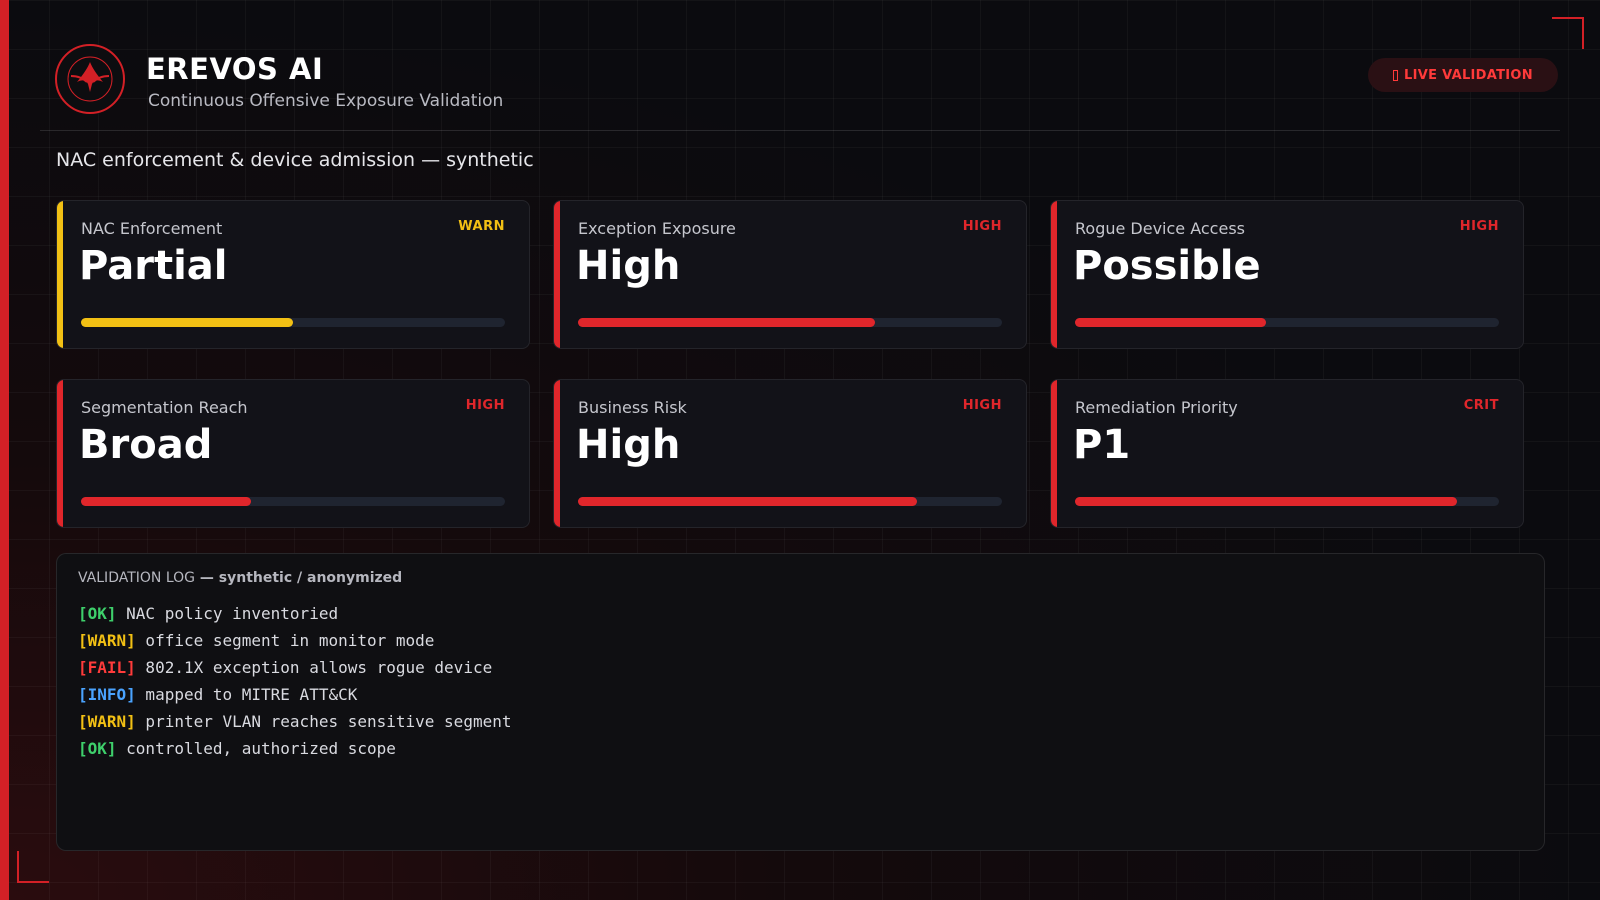  Describe the element at coordinates (152, 228) in the screenshot. I see `card-label: NAC Enforcement` at that location.